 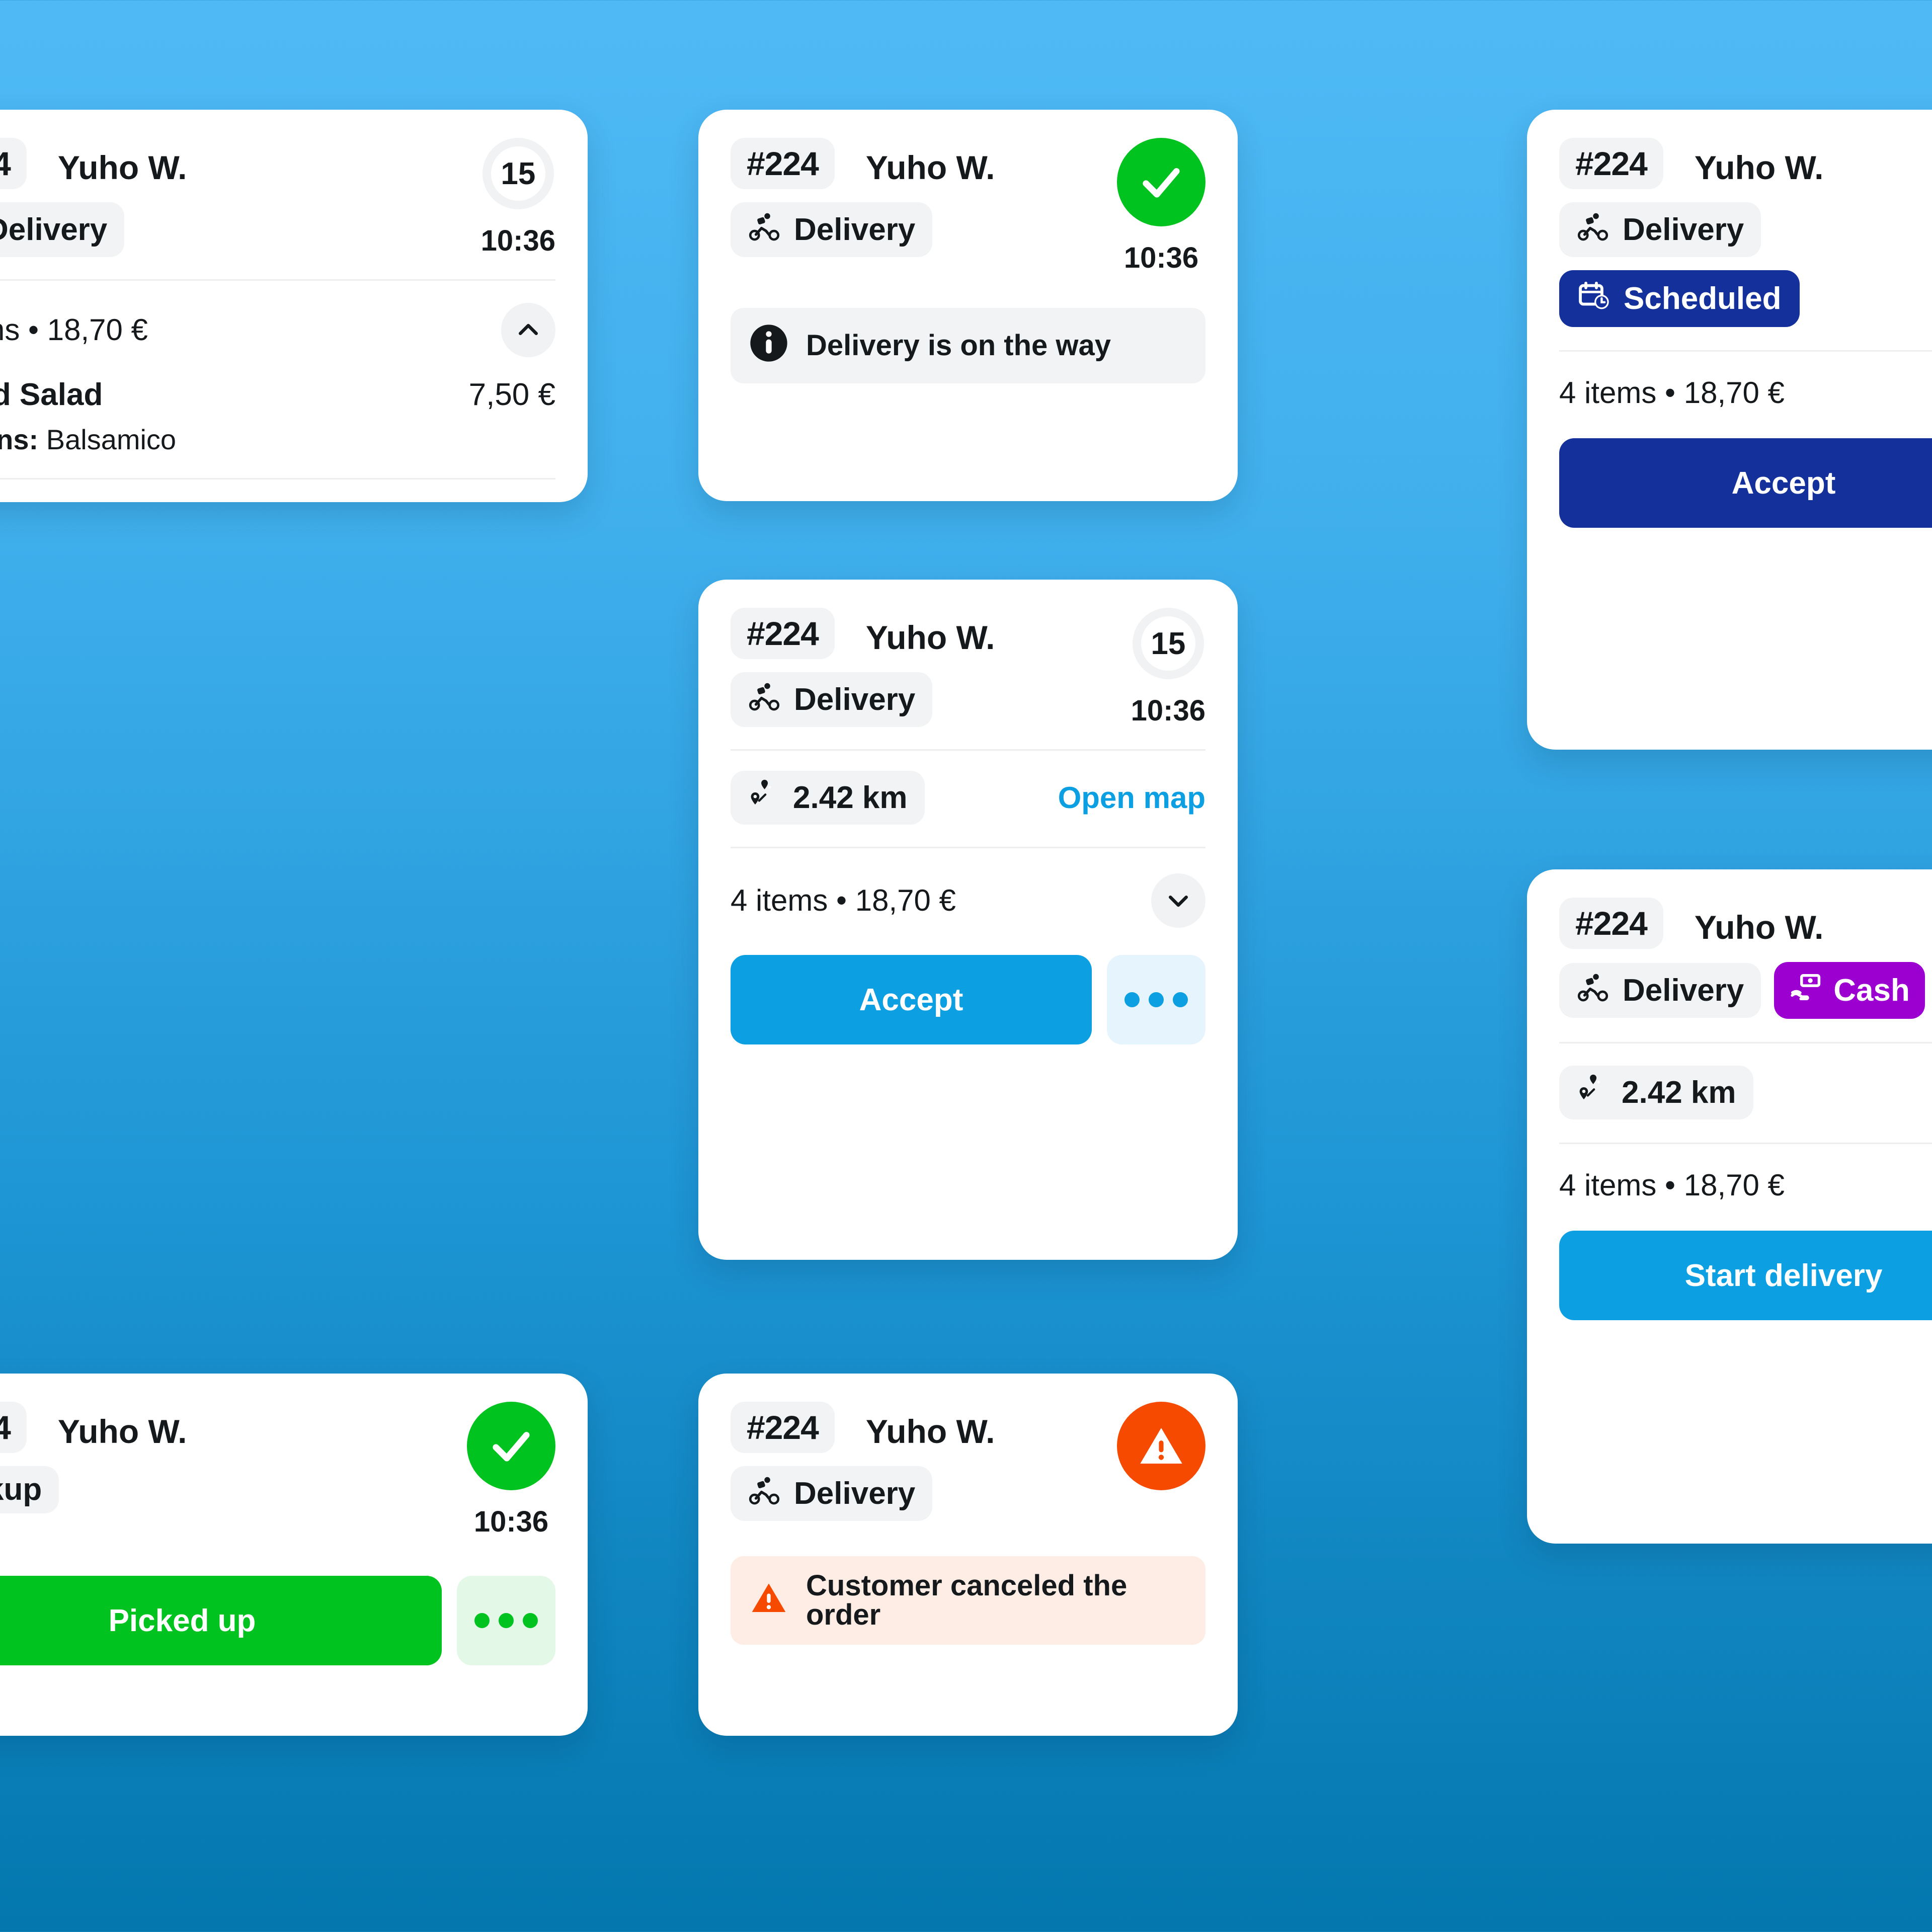 I want to click on open-map-link: Open map, so click(x=1132, y=798).